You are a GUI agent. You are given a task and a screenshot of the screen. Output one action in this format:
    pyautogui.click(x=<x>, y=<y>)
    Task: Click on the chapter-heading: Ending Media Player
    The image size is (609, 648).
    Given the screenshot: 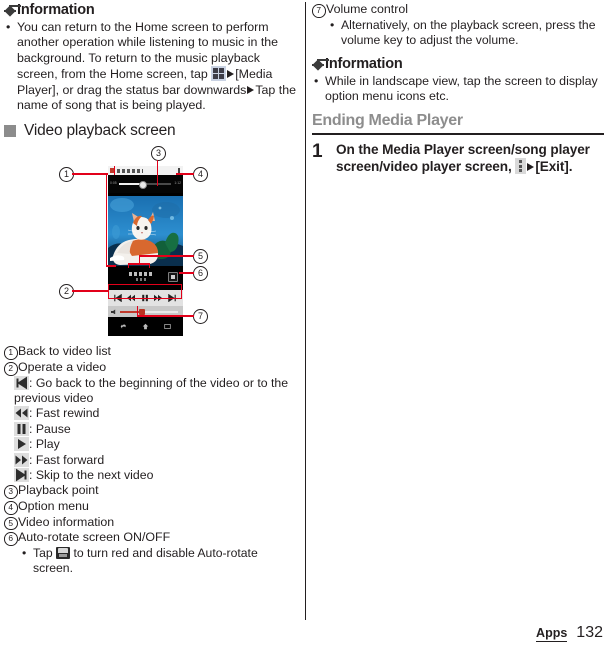 What is the action you would take?
    pyautogui.click(x=387, y=120)
    